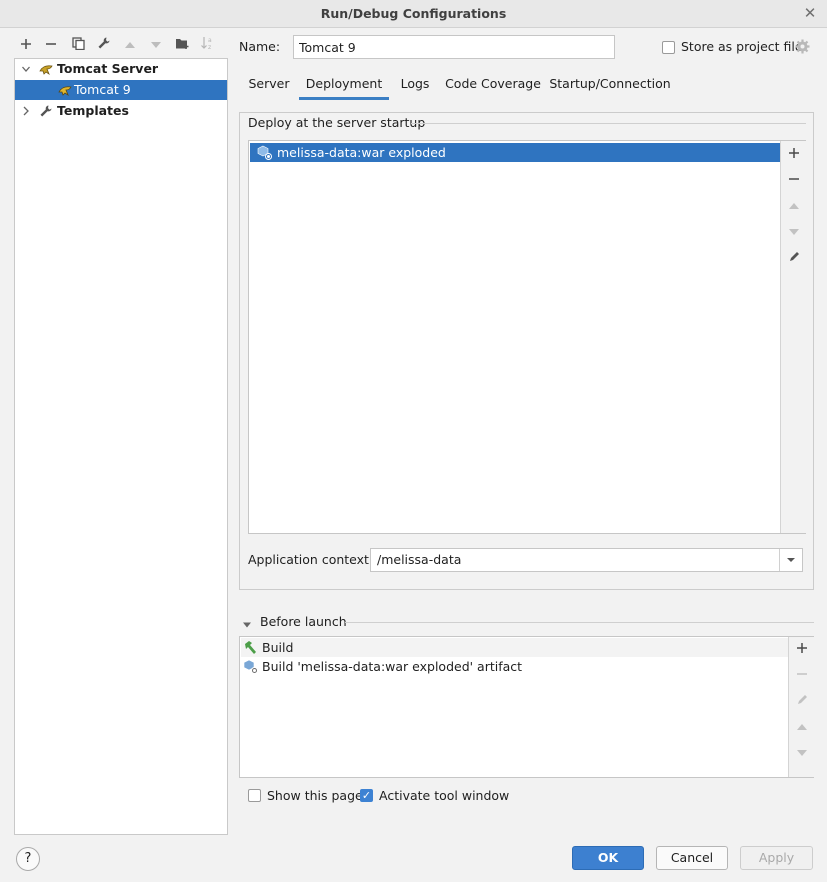  What do you see at coordinates (413, 13) in the screenshot?
I see `window-title: Run/Debug Configurations` at bounding box center [413, 13].